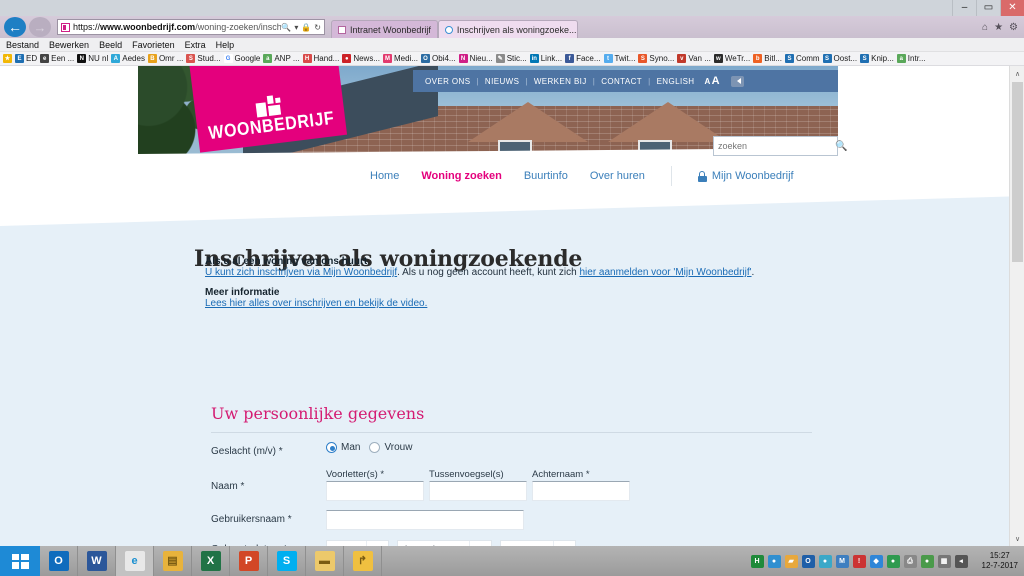 This screenshot has width=1024, height=576. Describe the element at coordinates (1000, 561) in the screenshot. I see `taskbar-clock: 15:27 12-7-2017` at that location.